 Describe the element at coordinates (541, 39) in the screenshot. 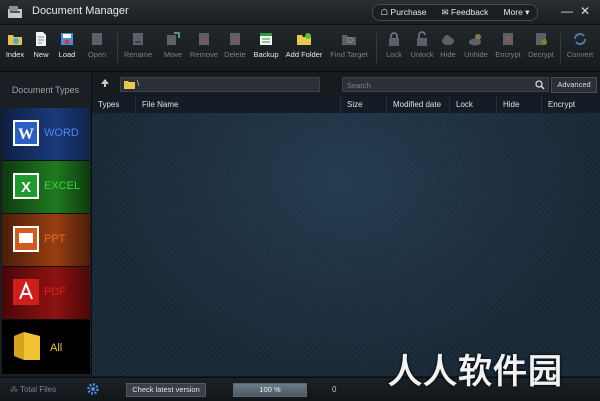

I see `decrypt-icon` at that location.